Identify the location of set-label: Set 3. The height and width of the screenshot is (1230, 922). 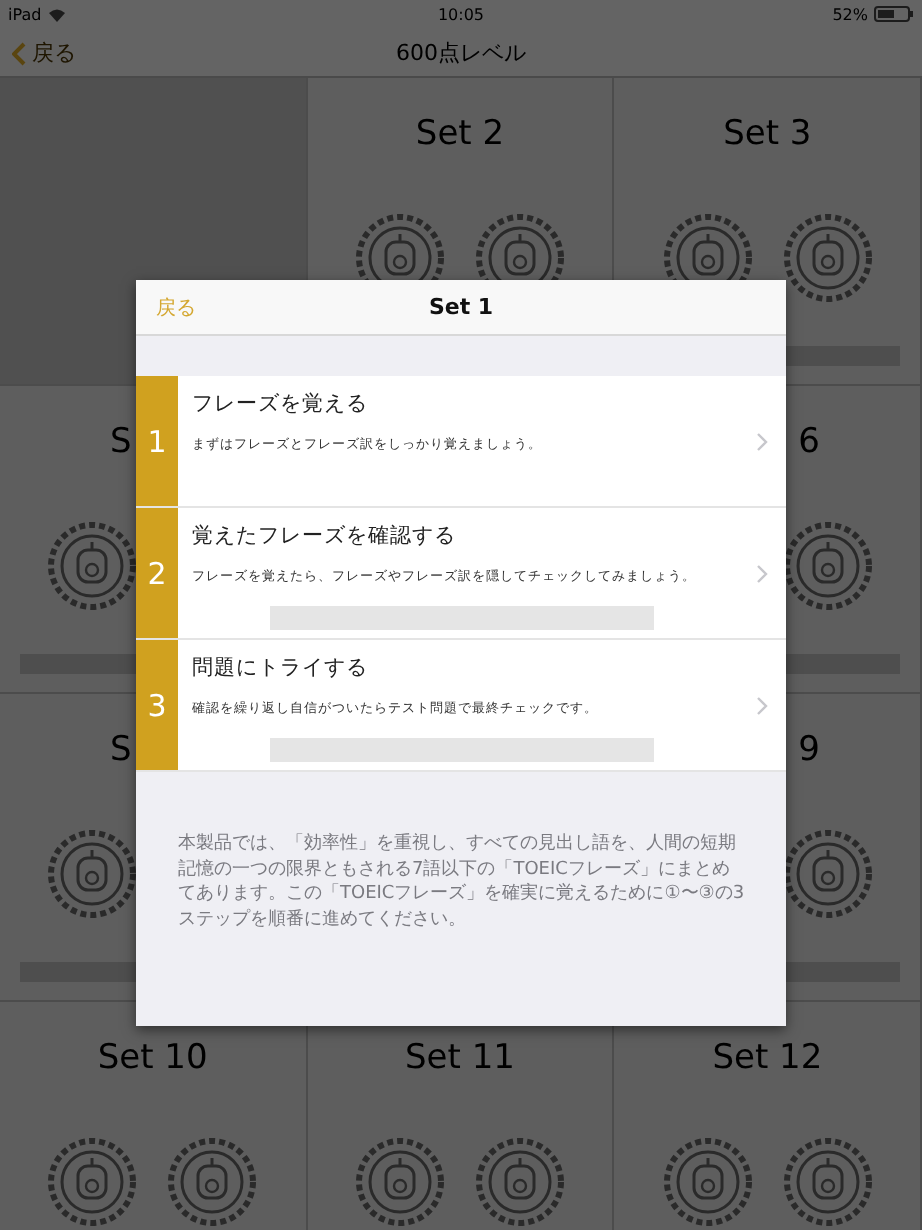
(767, 134).